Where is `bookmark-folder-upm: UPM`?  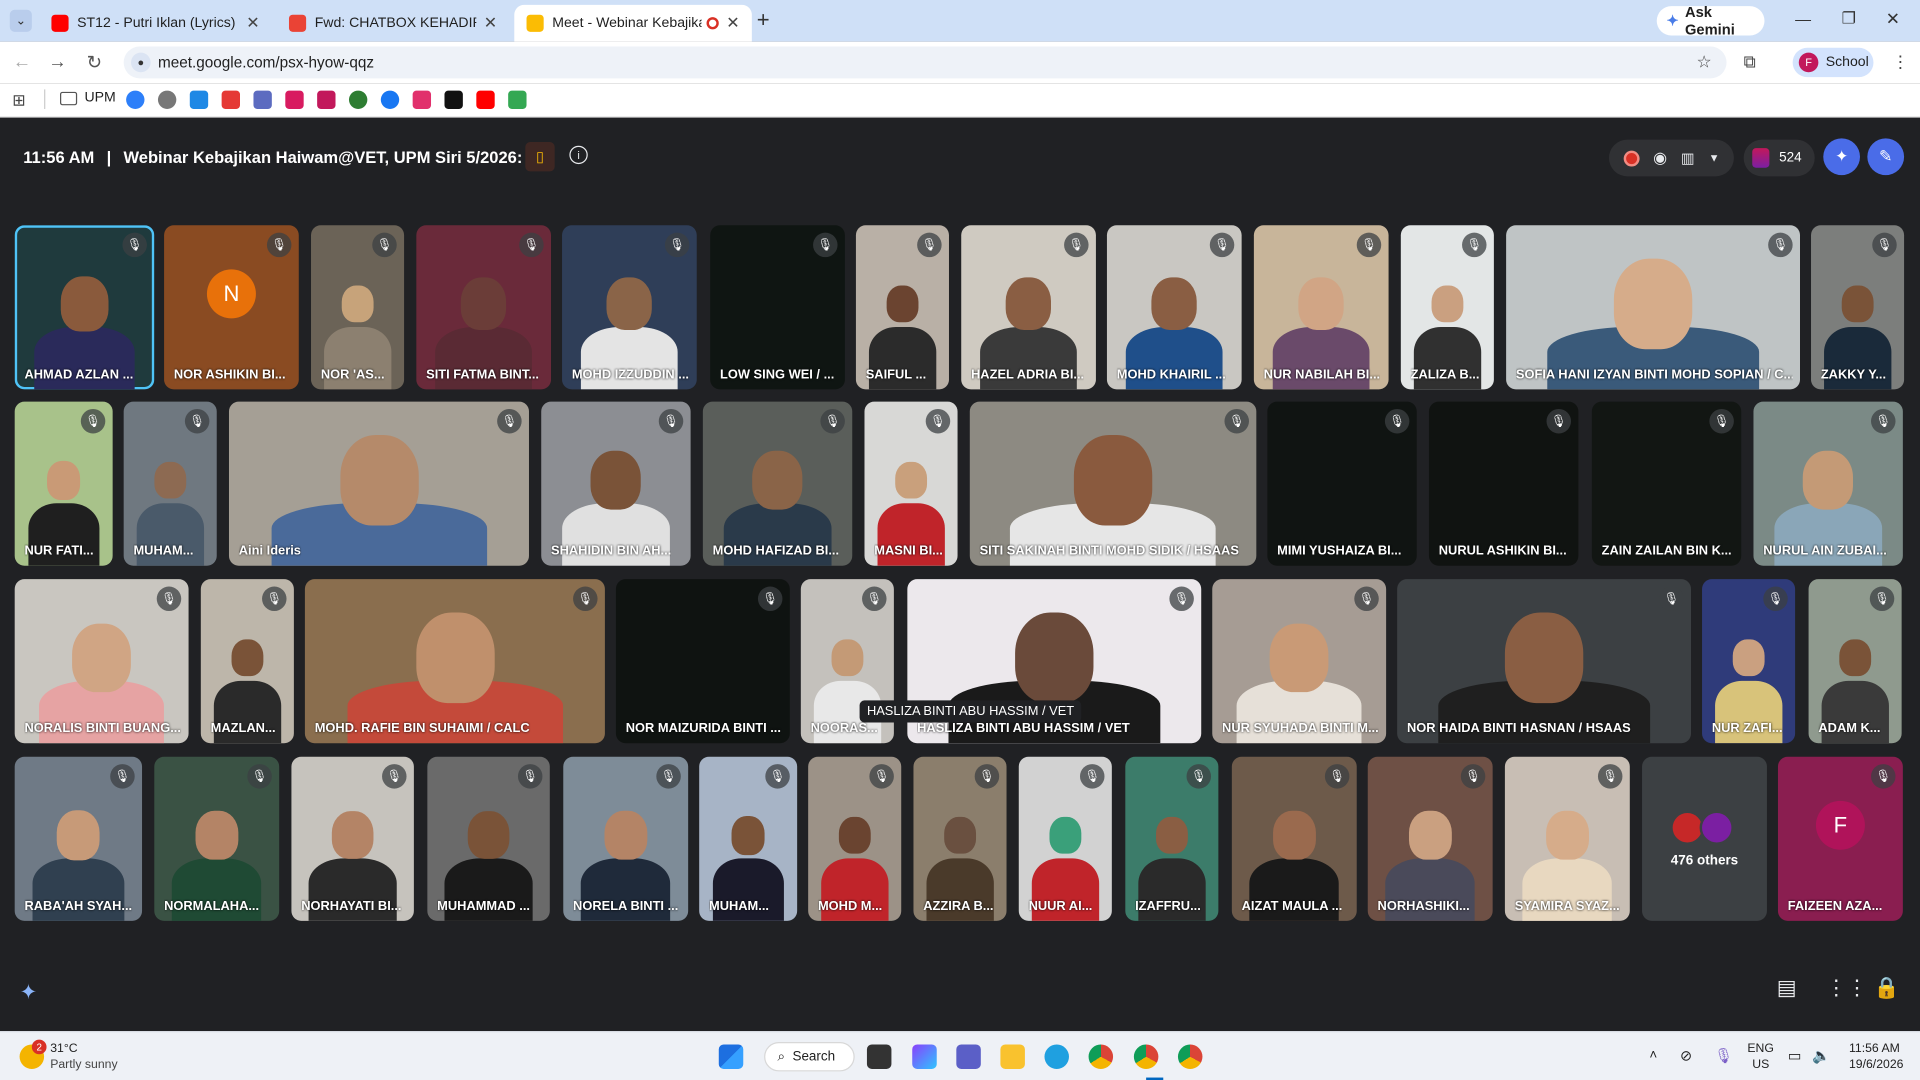 bookmark-folder-upm: UPM is located at coordinates (88, 98).